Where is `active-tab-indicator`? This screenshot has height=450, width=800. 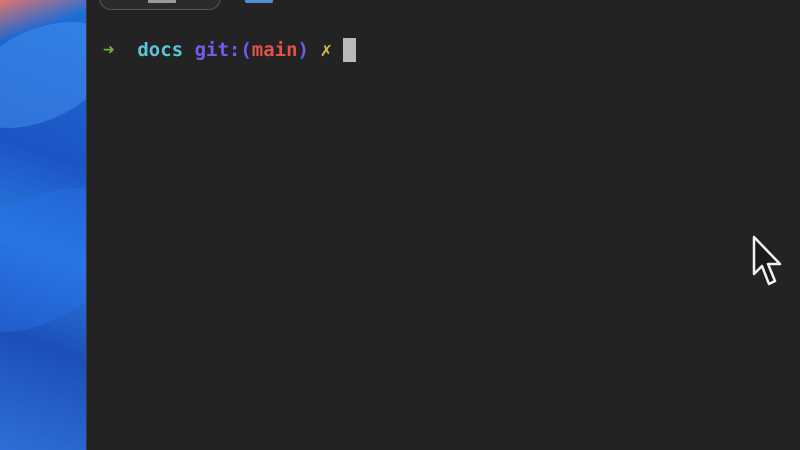 active-tab-indicator is located at coordinates (259, 1).